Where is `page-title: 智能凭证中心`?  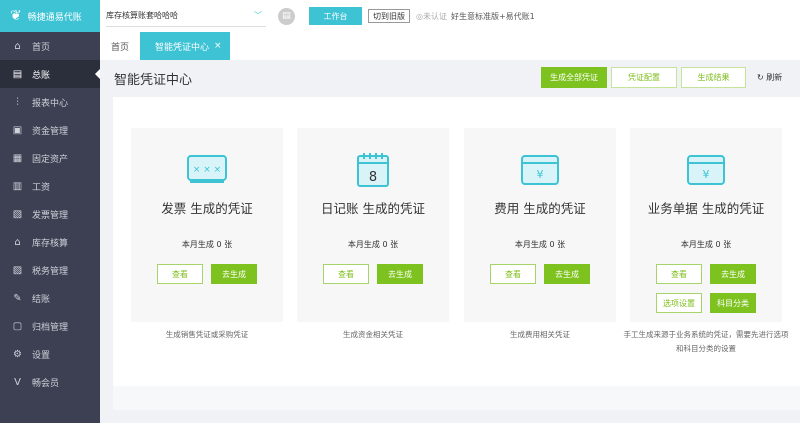 page-title: 智能凭证中心 is located at coordinates (153, 80).